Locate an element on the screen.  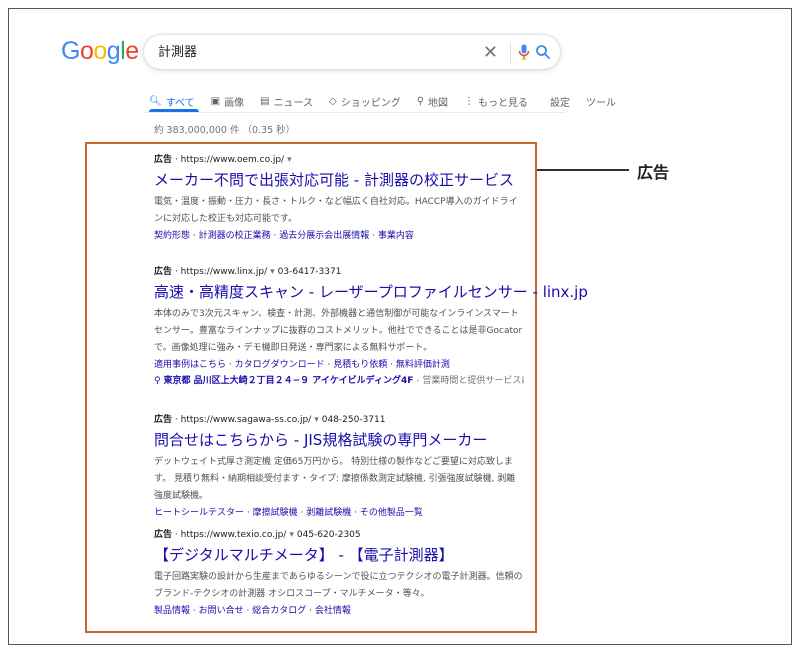
ad-header: 広告 · https://www.linx.jp/▾ 03-6417-3371 is located at coordinates (248, 272).